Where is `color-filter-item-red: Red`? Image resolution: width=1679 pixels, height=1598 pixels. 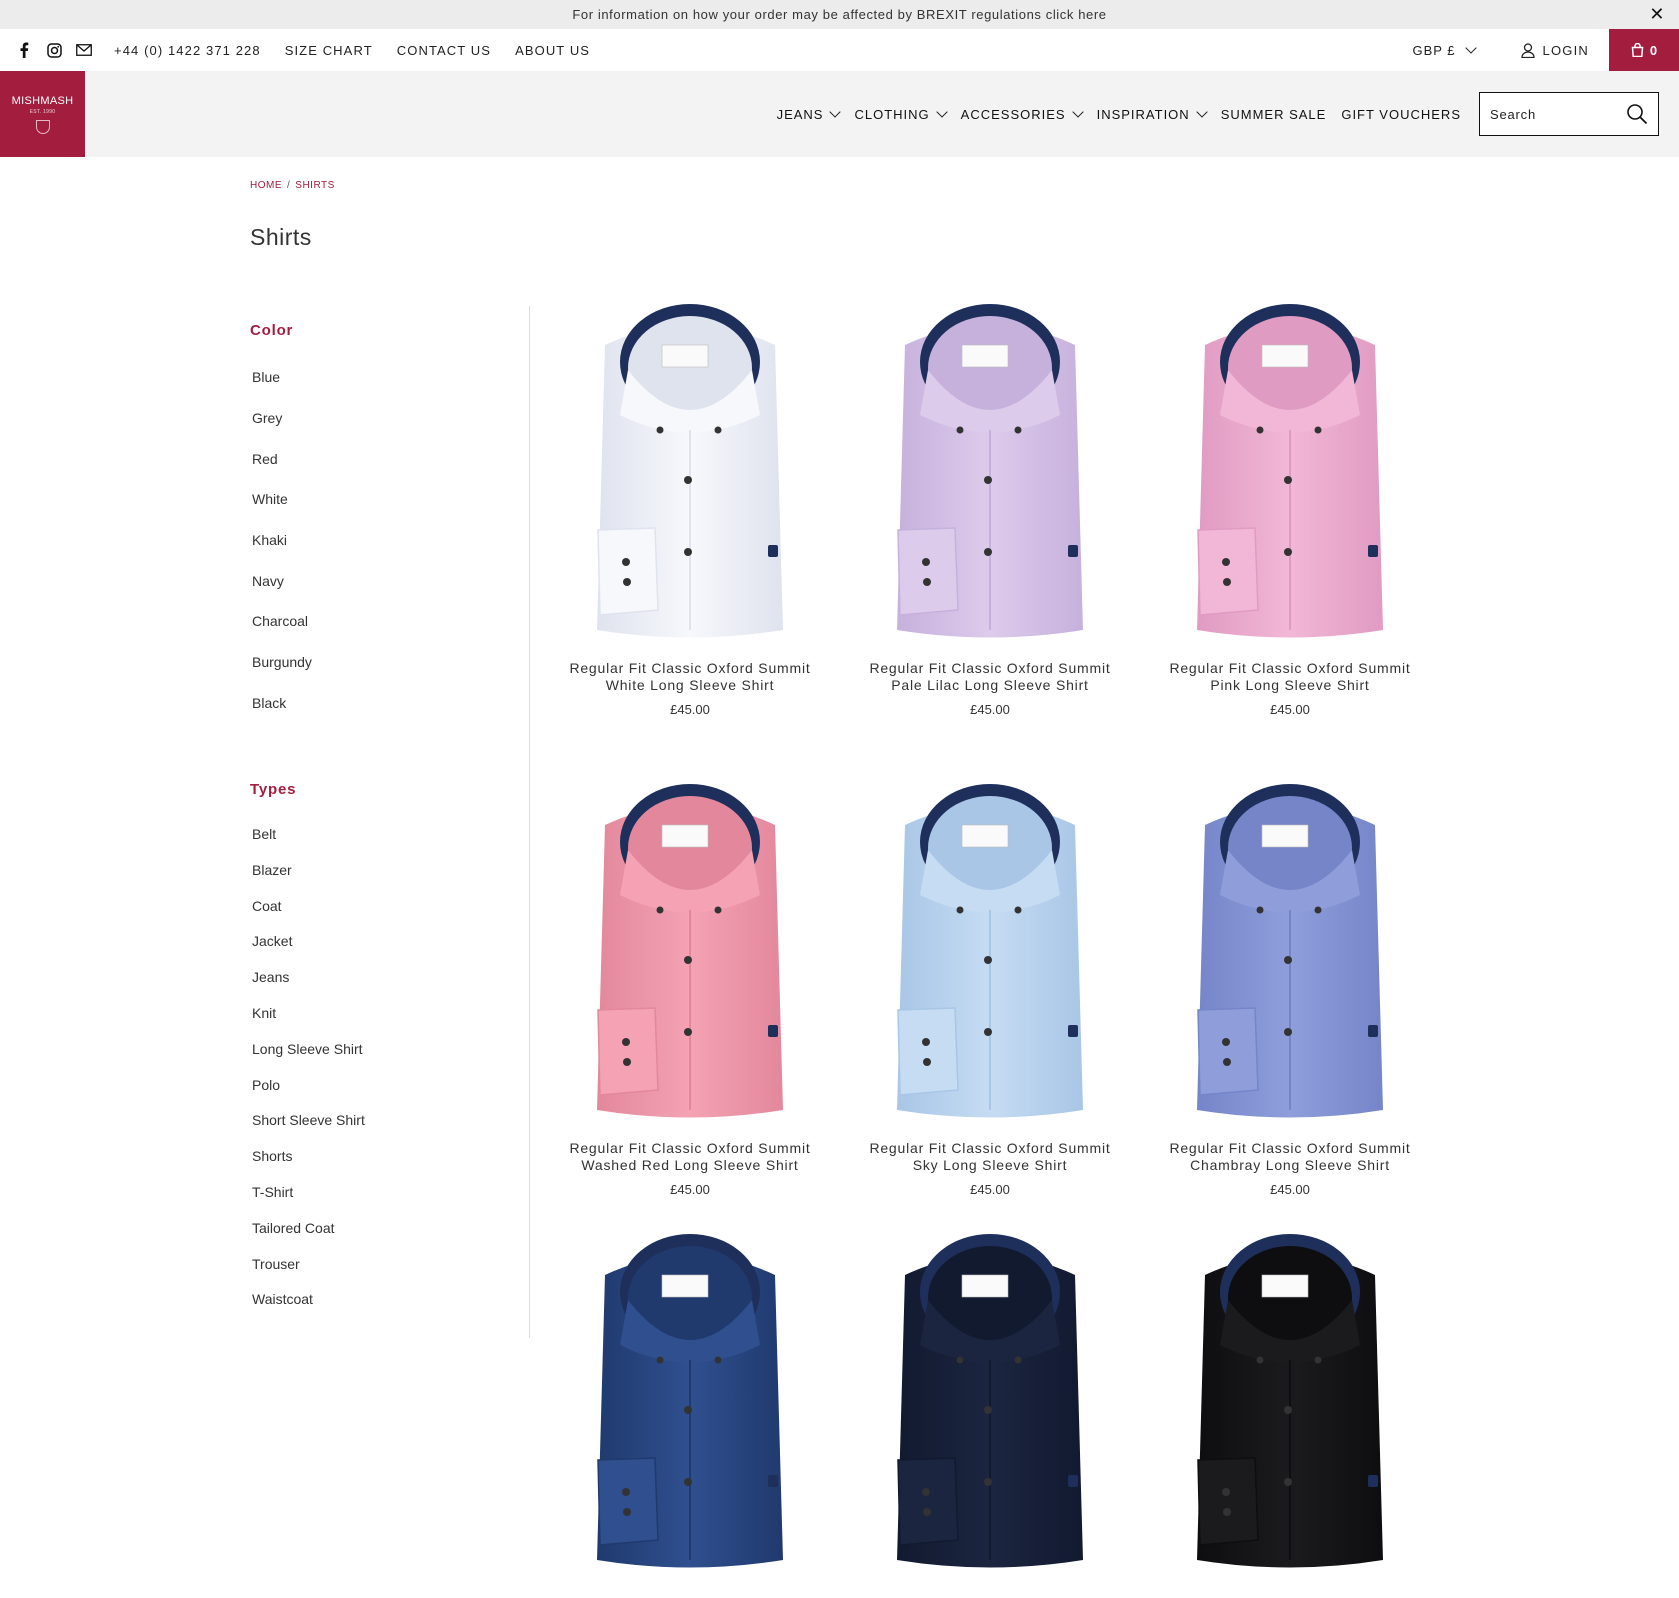 color-filter-item-red: Red is located at coordinates (380, 458).